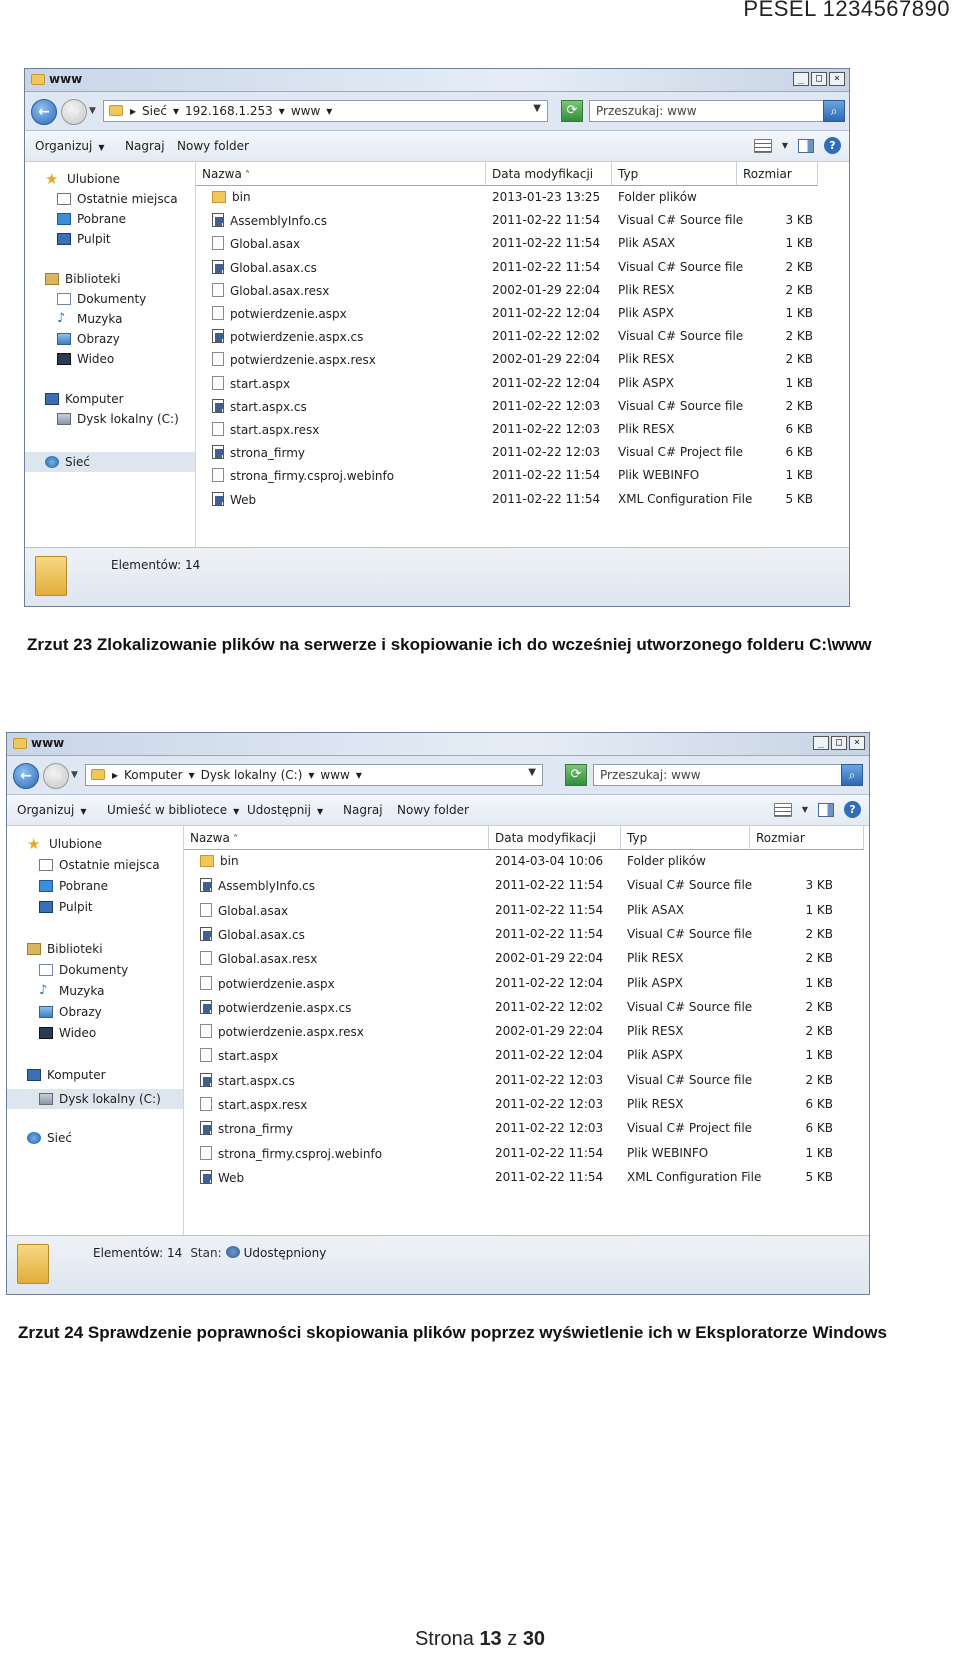  I want to click on file-row: bin 2013-01-23 13:25 Folder plików, so click(522, 197).